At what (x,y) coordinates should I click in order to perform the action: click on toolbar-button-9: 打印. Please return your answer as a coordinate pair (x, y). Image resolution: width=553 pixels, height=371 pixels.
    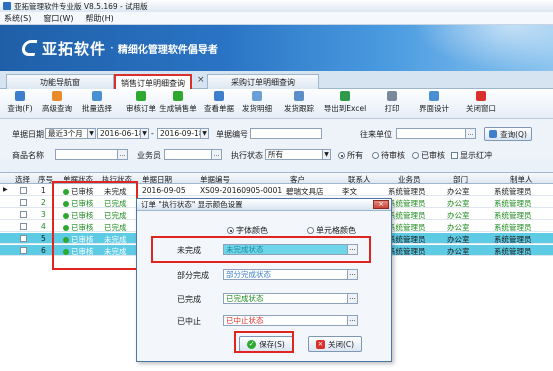
    Looking at the image, I should click on (392, 102).